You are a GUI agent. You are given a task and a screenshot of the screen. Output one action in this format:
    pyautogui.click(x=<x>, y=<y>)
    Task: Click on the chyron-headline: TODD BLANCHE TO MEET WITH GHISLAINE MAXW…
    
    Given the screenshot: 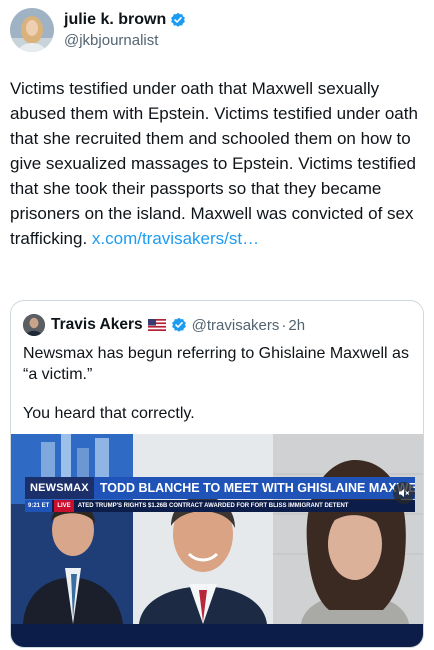 What is the action you would take?
    pyautogui.click(x=254, y=488)
    